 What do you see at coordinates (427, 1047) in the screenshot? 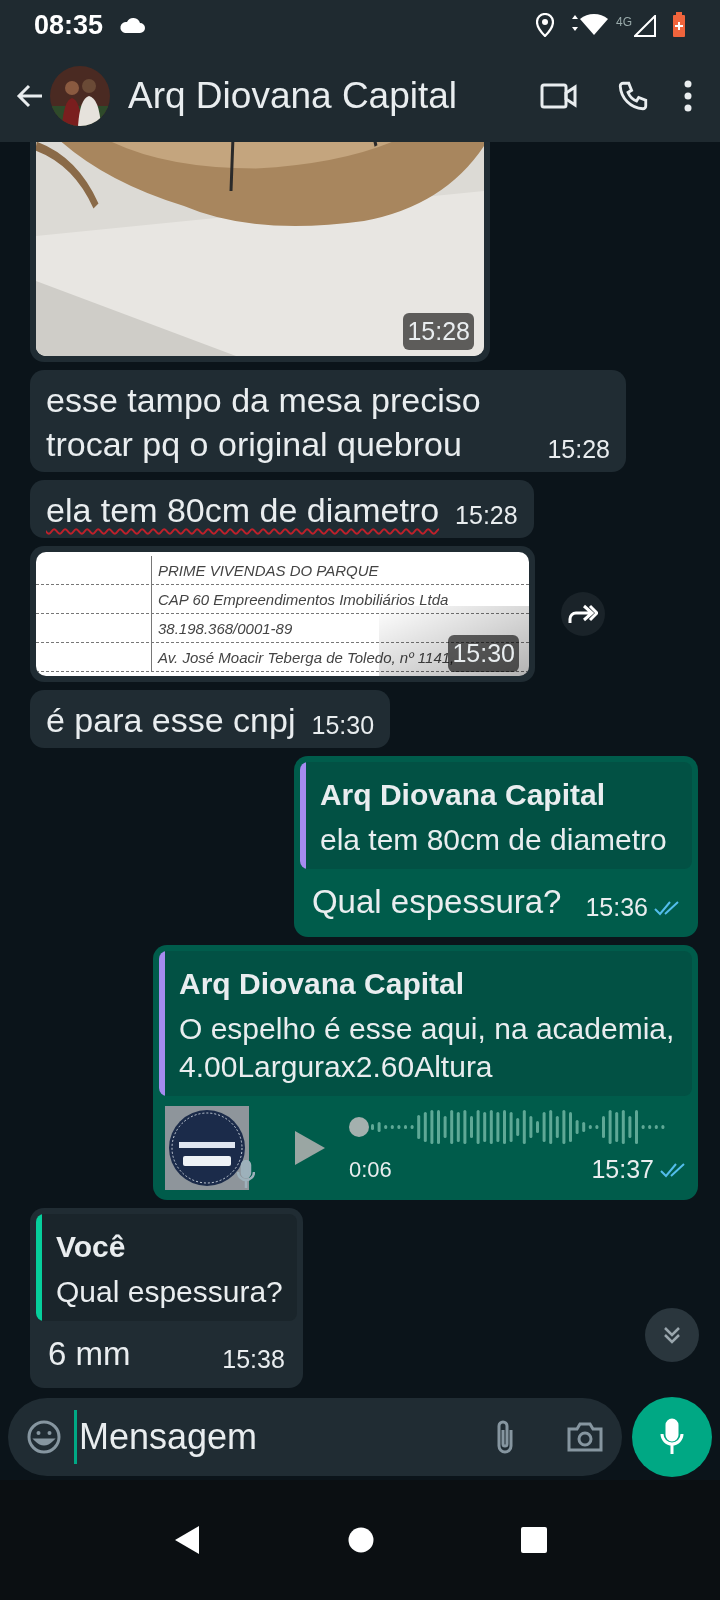
I see `quote-text: O espelho é esse aqui, na academia, 4.00Largurax2.60Altura` at bounding box center [427, 1047].